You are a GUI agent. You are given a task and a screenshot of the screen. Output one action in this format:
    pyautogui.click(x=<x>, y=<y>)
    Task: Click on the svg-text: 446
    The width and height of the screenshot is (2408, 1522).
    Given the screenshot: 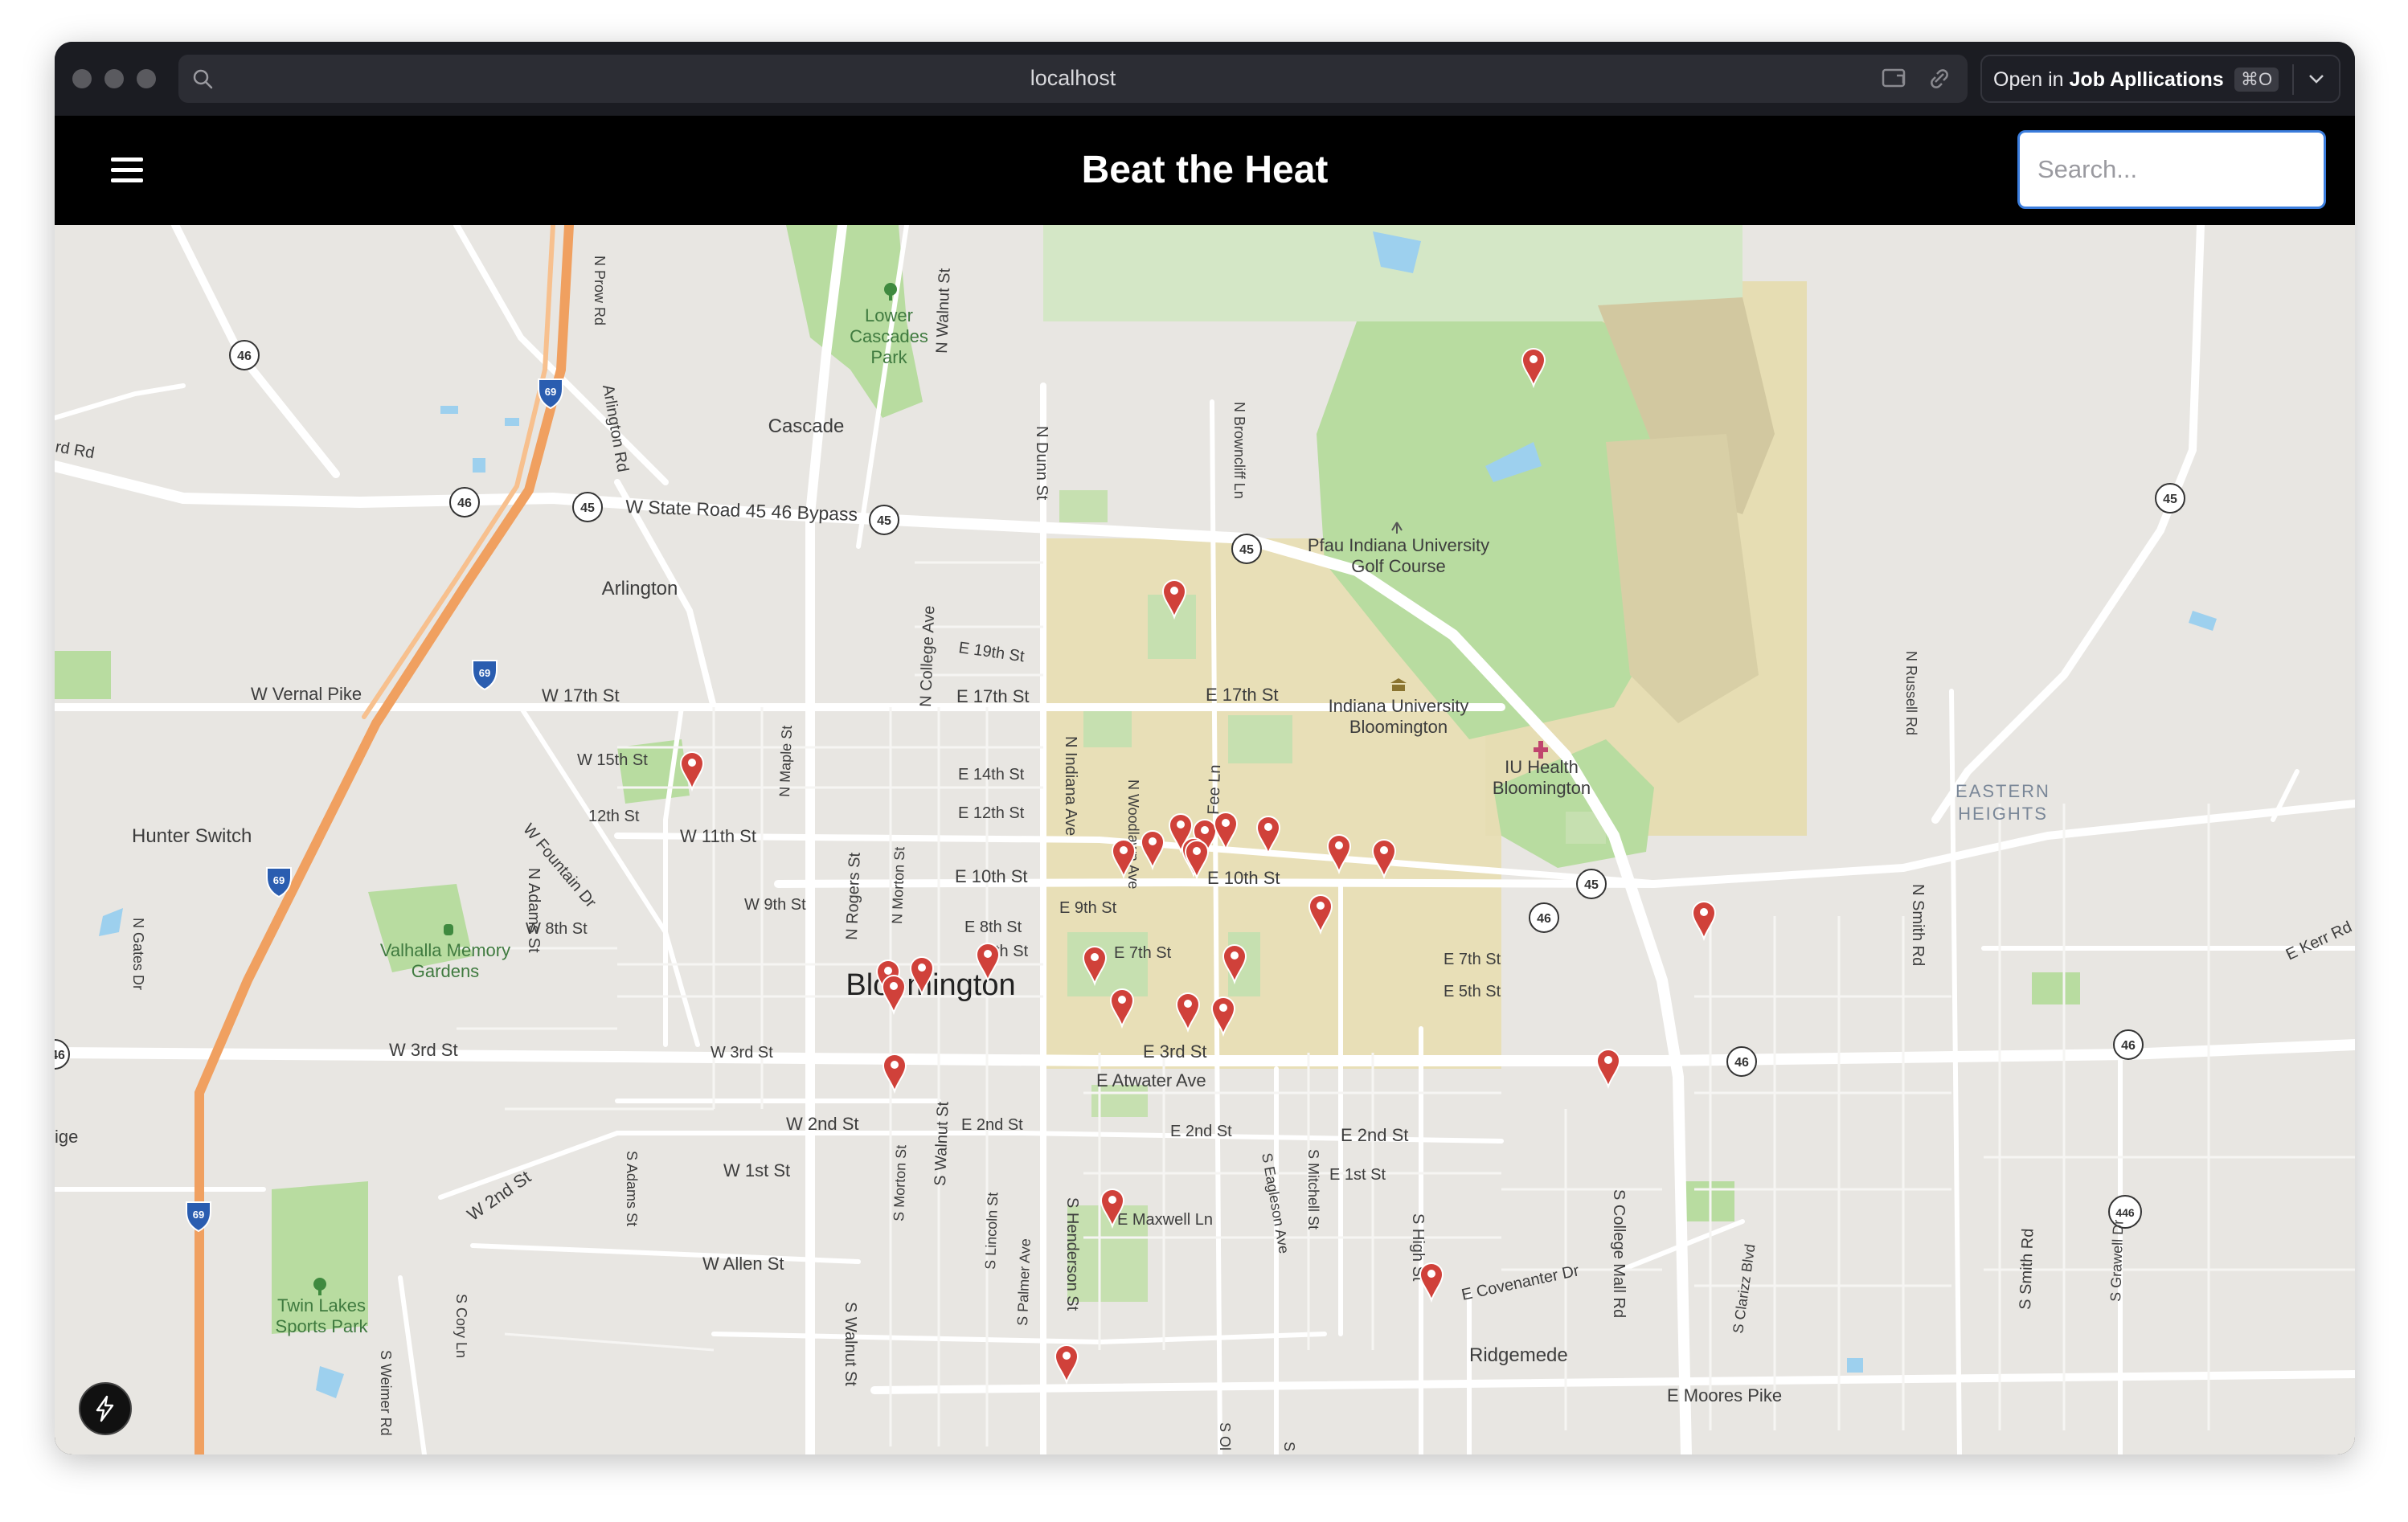 What is the action you would take?
    pyautogui.click(x=2125, y=1212)
    